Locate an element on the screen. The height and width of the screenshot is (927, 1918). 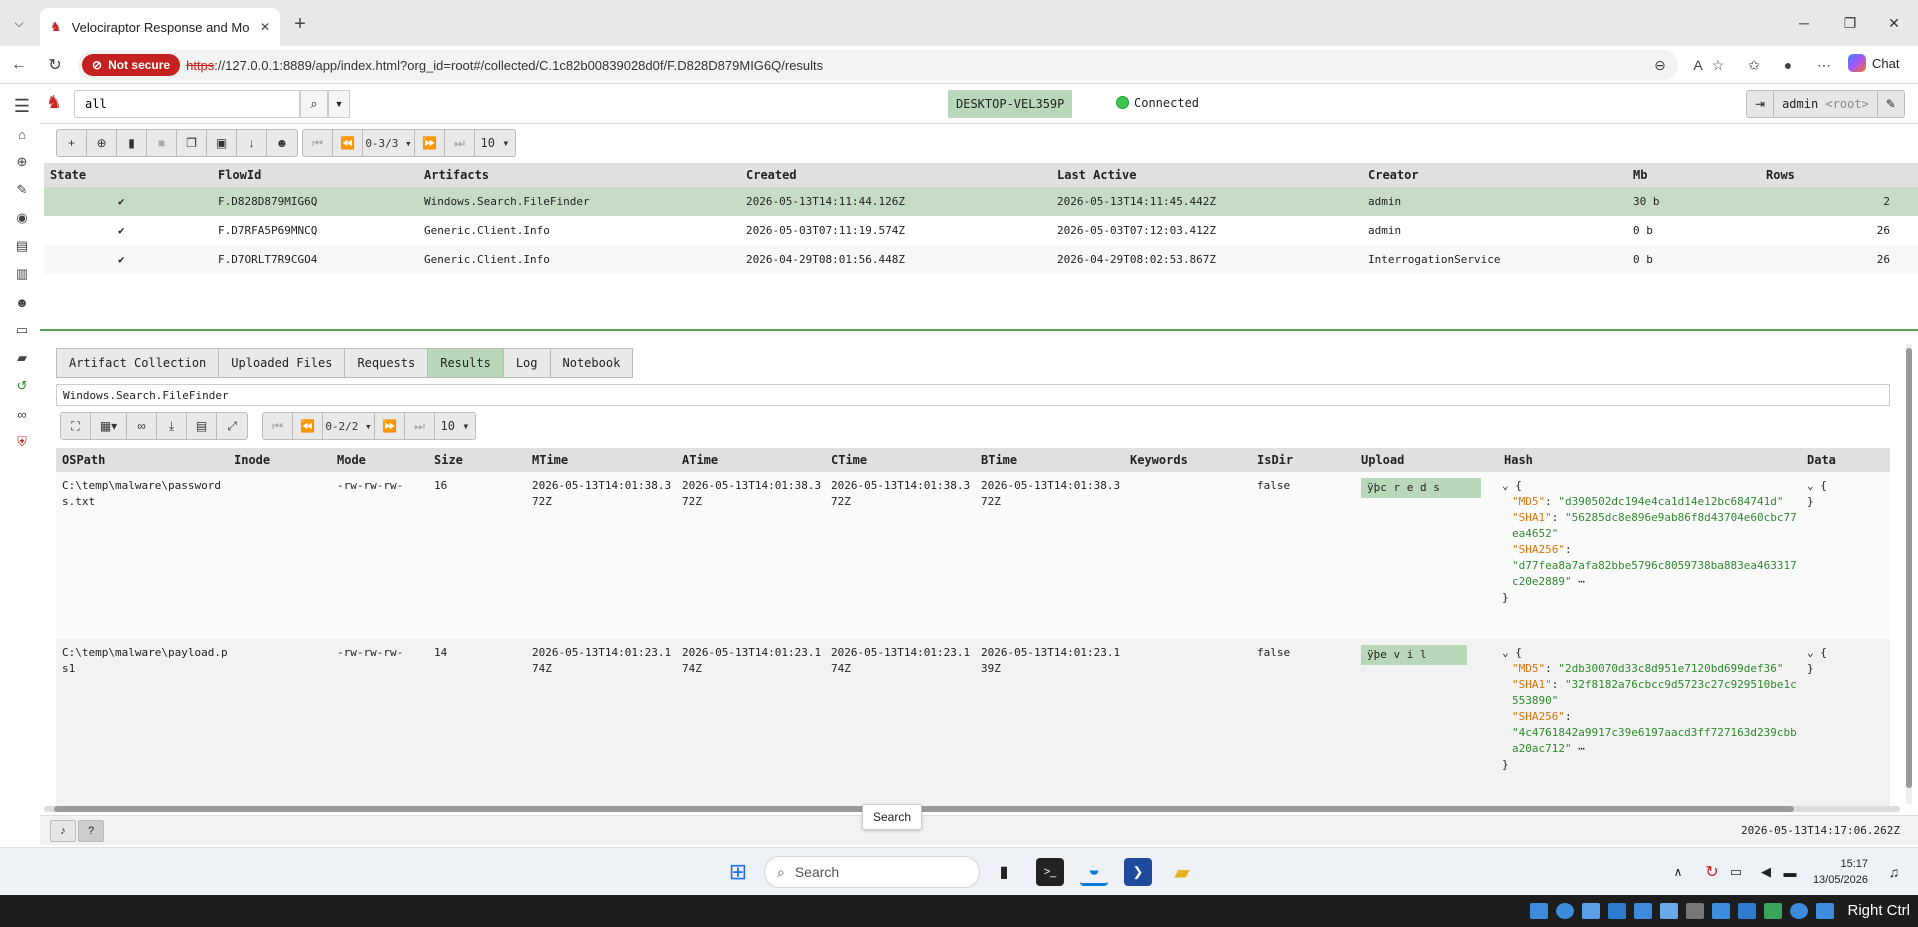
powershell-icon: ❯ is located at coordinates (1138, 872).